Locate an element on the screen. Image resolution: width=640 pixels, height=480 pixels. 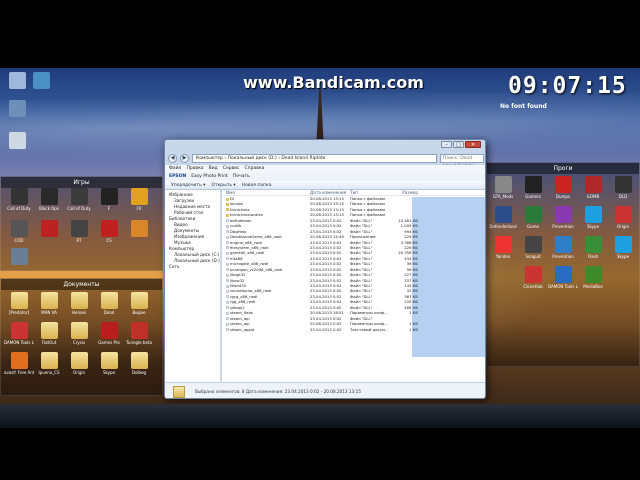
recycle-bin-icon is located at coordinates (17, 147).